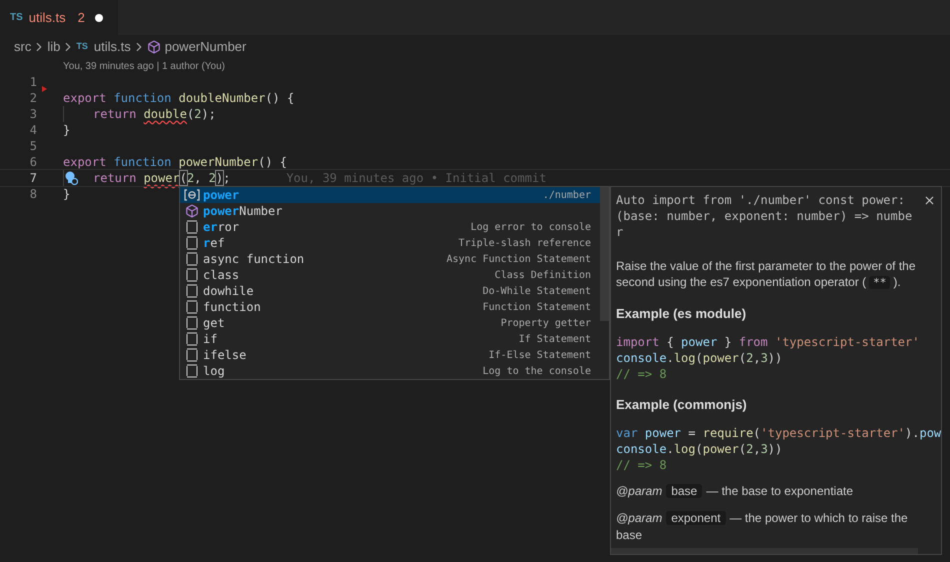 Image resolution: width=950 pixels, height=562 pixels. What do you see at coordinates (390, 371) in the screenshot?
I see `suggestion-item: log Log to the console` at bounding box center [390, 371].